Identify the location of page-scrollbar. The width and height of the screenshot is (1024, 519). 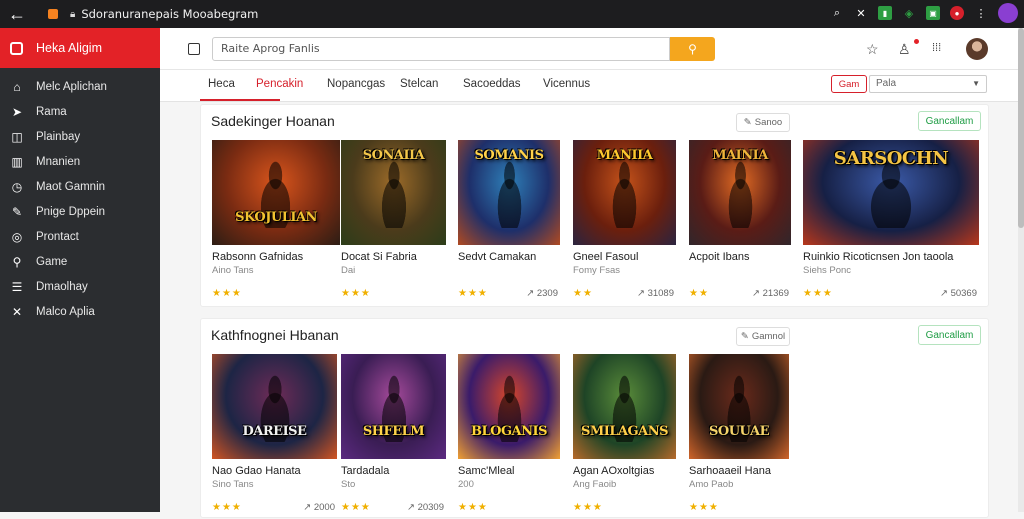
(1021, 270).